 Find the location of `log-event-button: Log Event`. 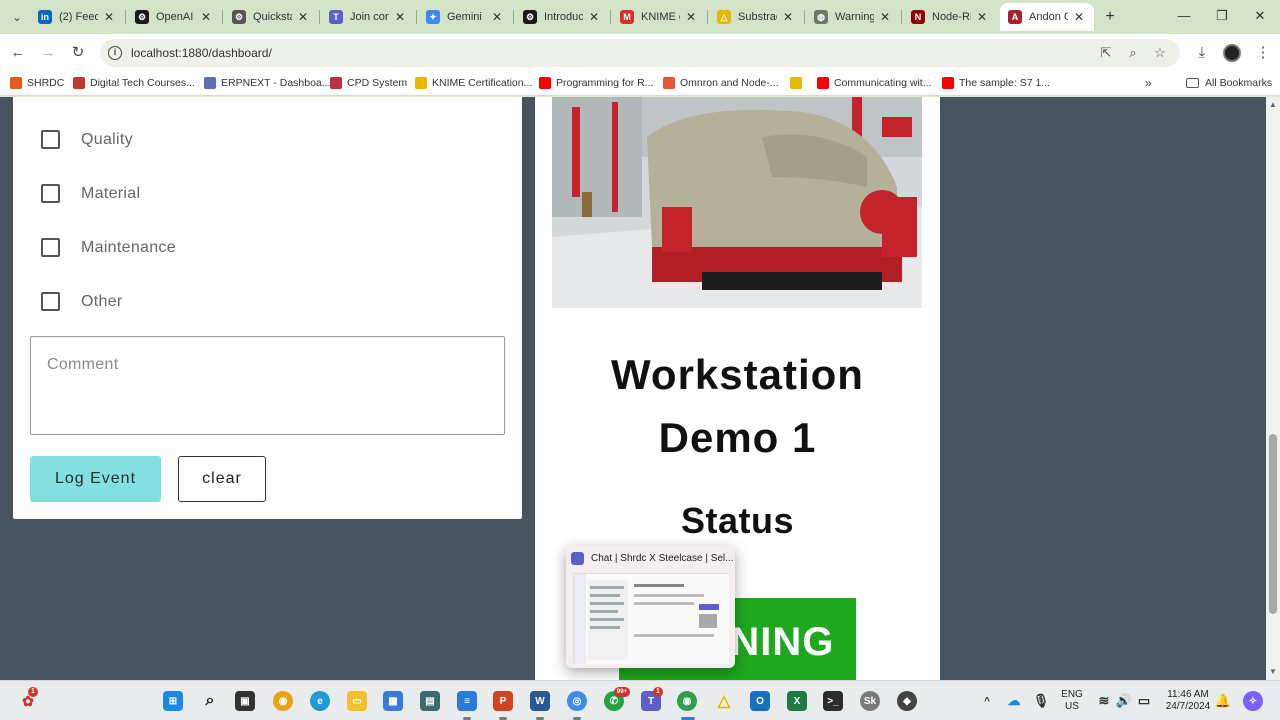

log-event-button: Log Event is located at coordinates (95, 479).